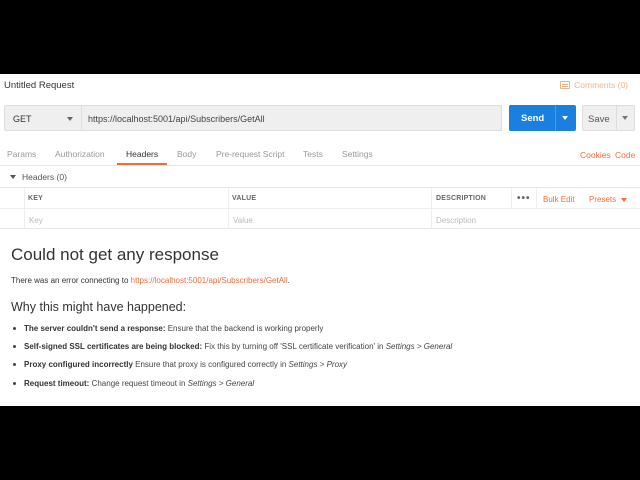 Image resolution: width=640 pixels, height=480 pixels. Describe the element at coordinates (186, 154) in the screenshot. I see `tab-body: Body` at that location.